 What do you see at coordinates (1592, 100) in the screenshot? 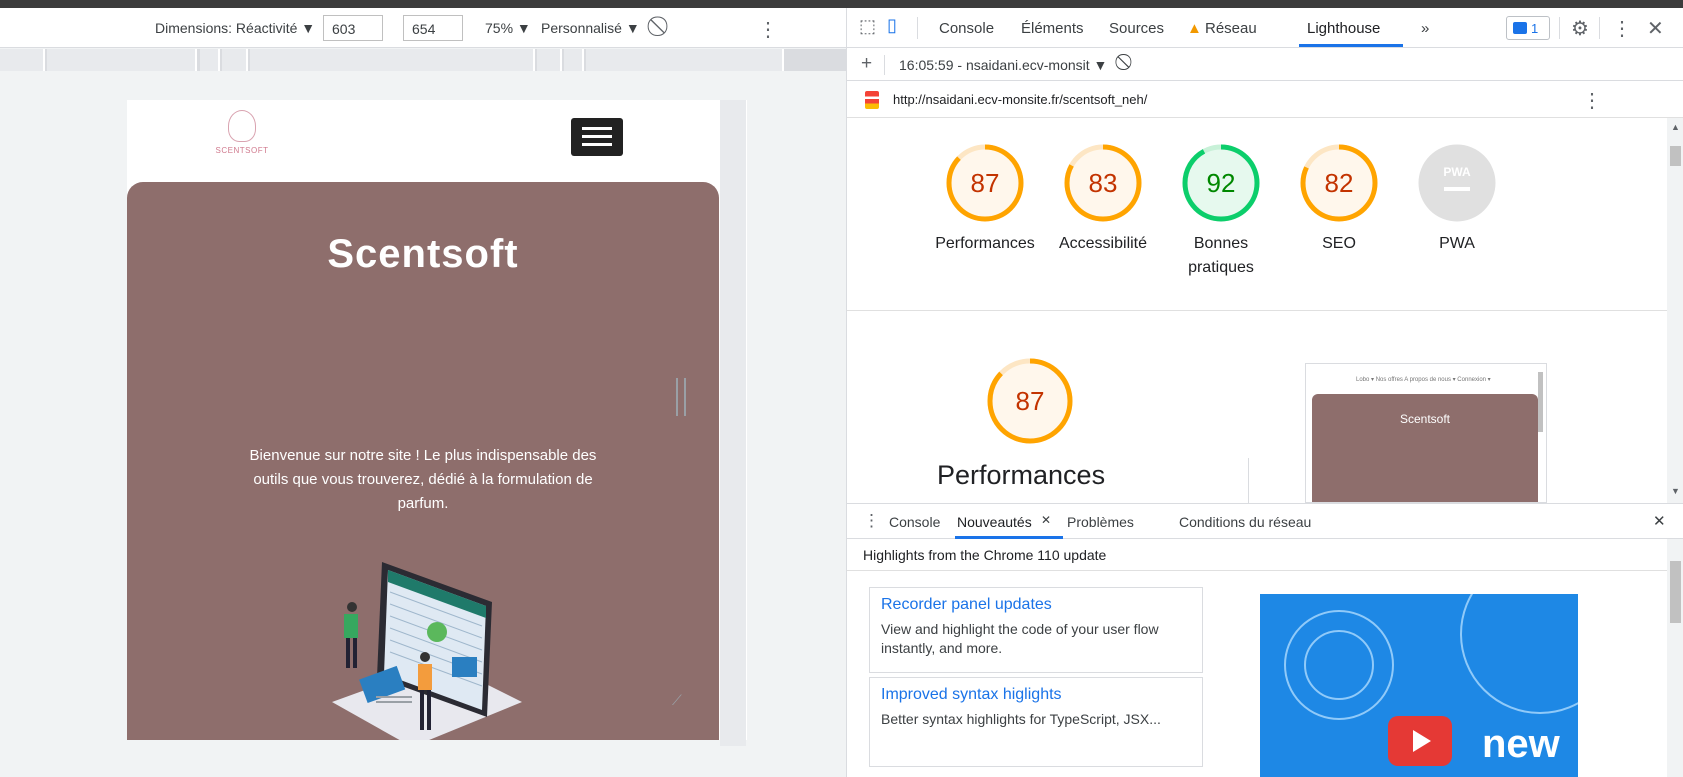
I see `report-menu-icon: ⋮` at bounding box center [1592, 100].